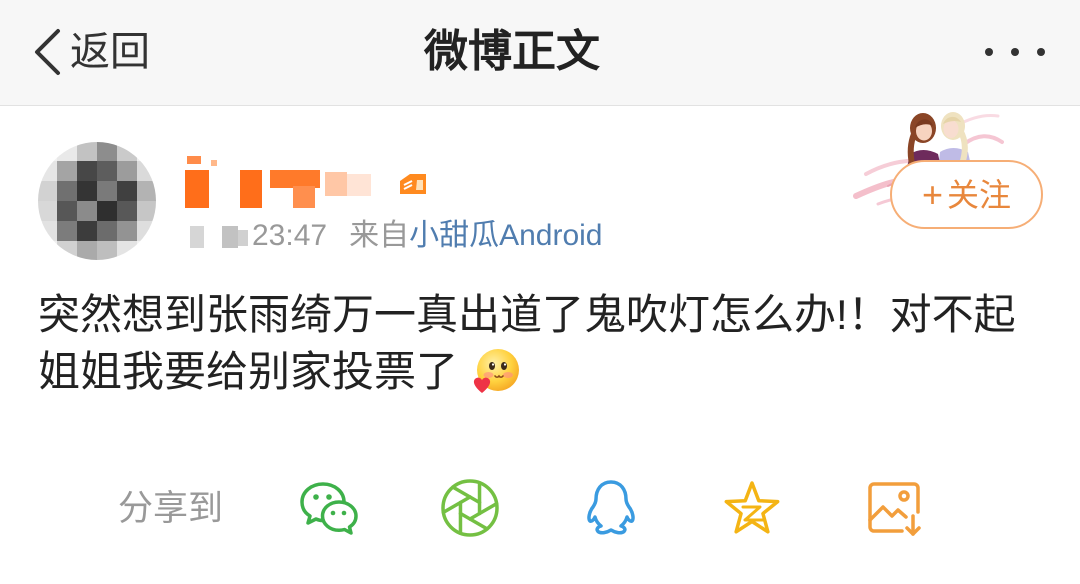 The image size is (1080, 584). I want to click on save-image-icon, so click(894, 508).